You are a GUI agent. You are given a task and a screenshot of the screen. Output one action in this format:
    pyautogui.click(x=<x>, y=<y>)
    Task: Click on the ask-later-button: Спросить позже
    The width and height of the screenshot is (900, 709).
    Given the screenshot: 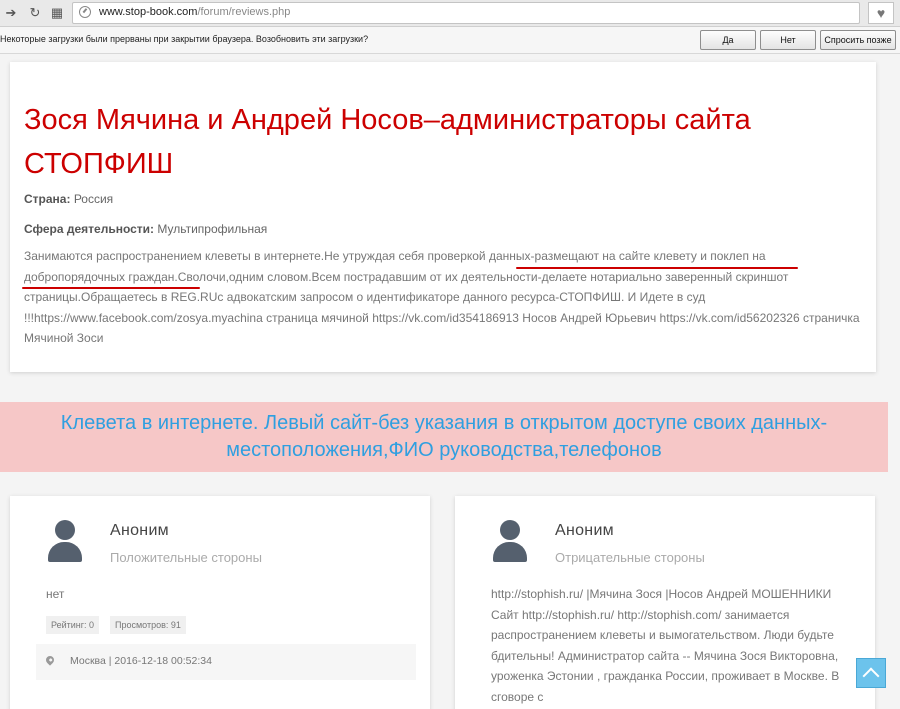 What is the action you would take?
    pyautogui.click(x=858, y=40)
    